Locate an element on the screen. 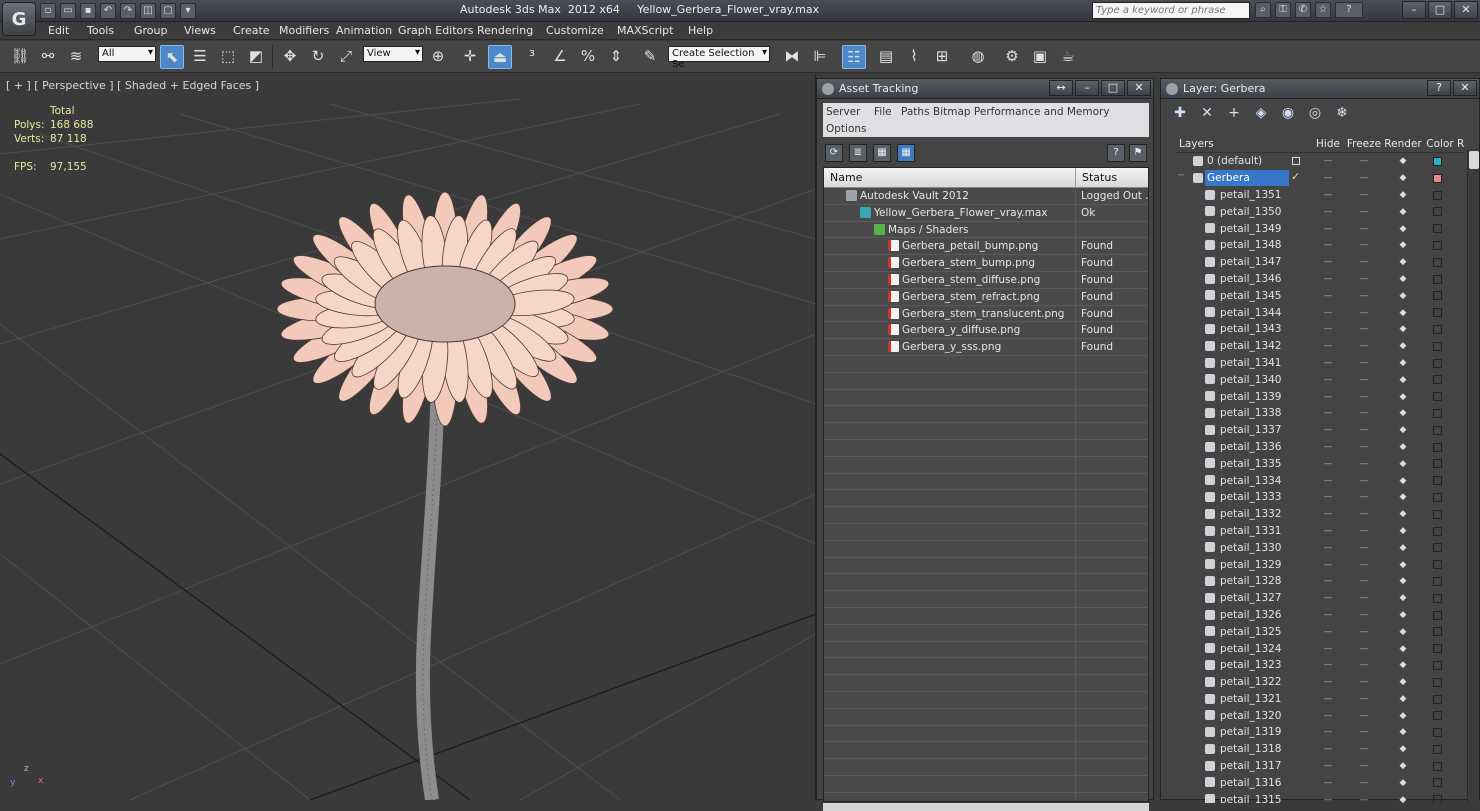  layer-row: petail_1343— — ◆ is located at coordinates (1320, 329).